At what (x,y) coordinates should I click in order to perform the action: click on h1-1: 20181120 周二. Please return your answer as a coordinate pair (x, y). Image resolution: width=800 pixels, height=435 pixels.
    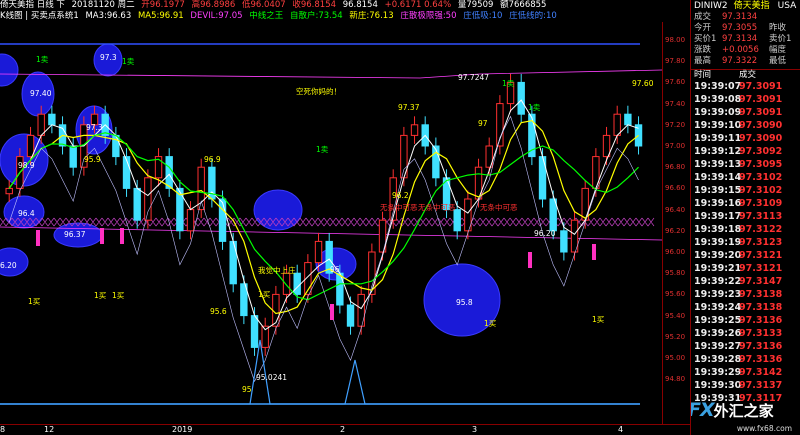
    Looking at the image, I should click on (103, 5).